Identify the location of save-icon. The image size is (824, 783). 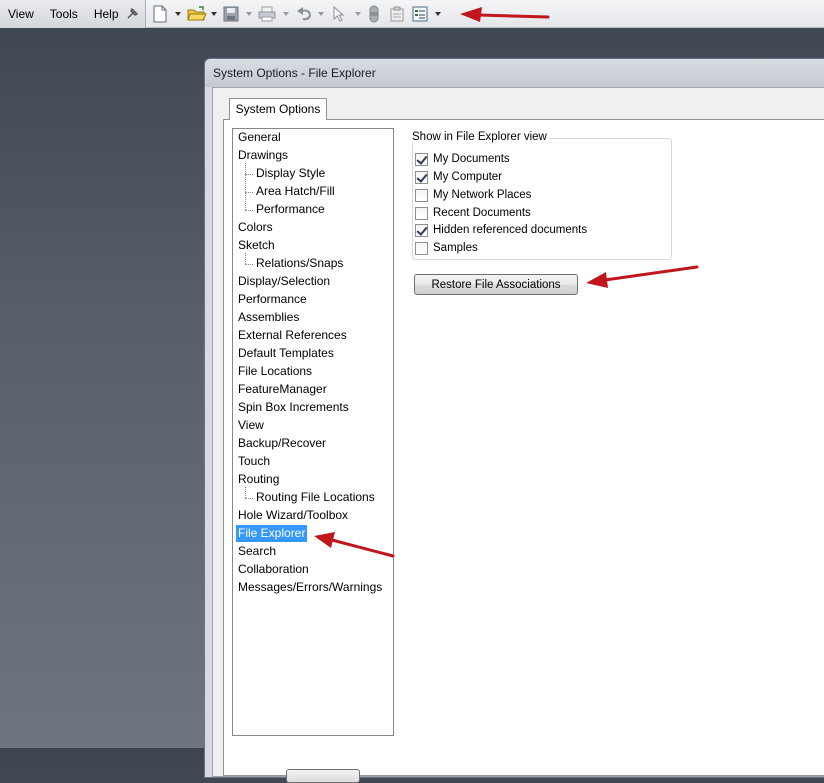
(231, 14).